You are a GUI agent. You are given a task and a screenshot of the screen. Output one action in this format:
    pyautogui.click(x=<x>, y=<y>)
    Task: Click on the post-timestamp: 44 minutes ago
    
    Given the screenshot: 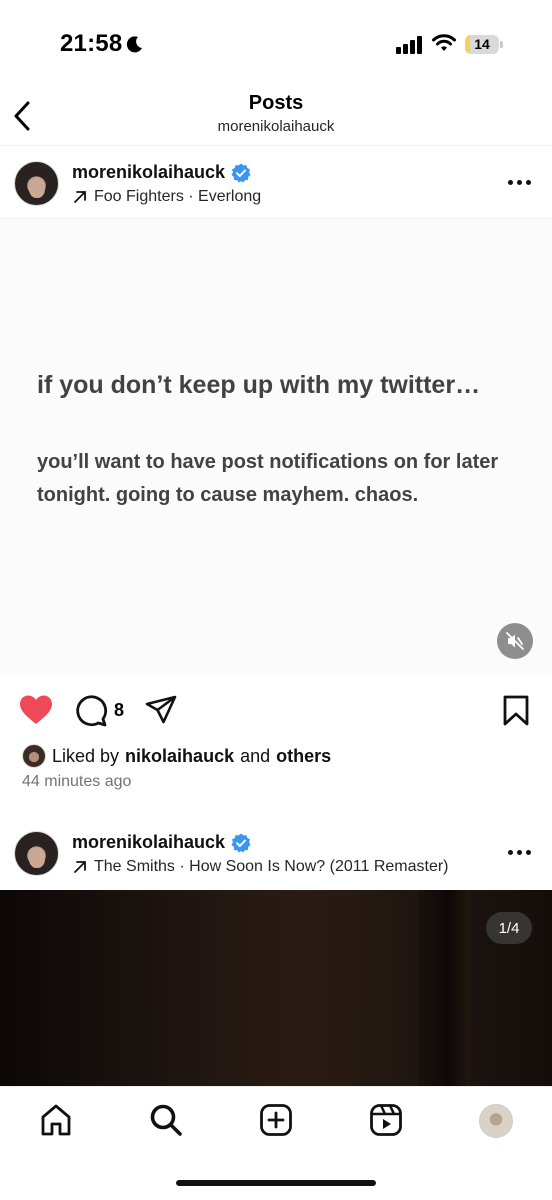 What is the action you would take?
    pyautogui.click(x=77, y=781)
    